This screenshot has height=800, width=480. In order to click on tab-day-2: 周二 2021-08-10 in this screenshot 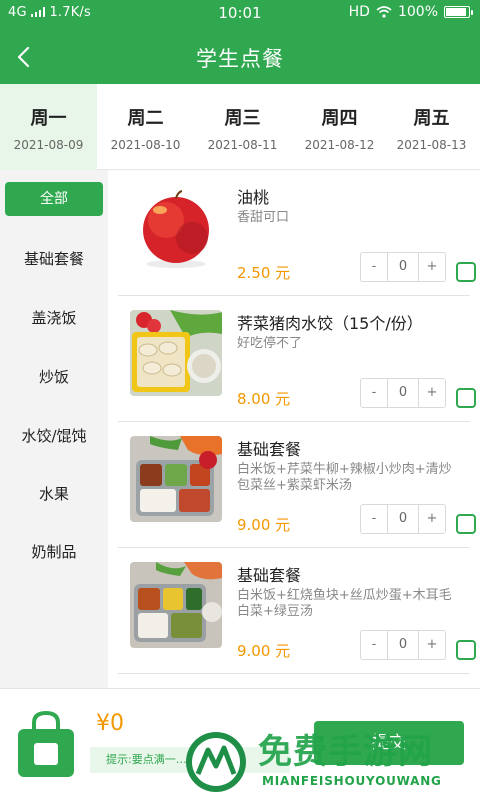, I will do `click(145, 127)`.